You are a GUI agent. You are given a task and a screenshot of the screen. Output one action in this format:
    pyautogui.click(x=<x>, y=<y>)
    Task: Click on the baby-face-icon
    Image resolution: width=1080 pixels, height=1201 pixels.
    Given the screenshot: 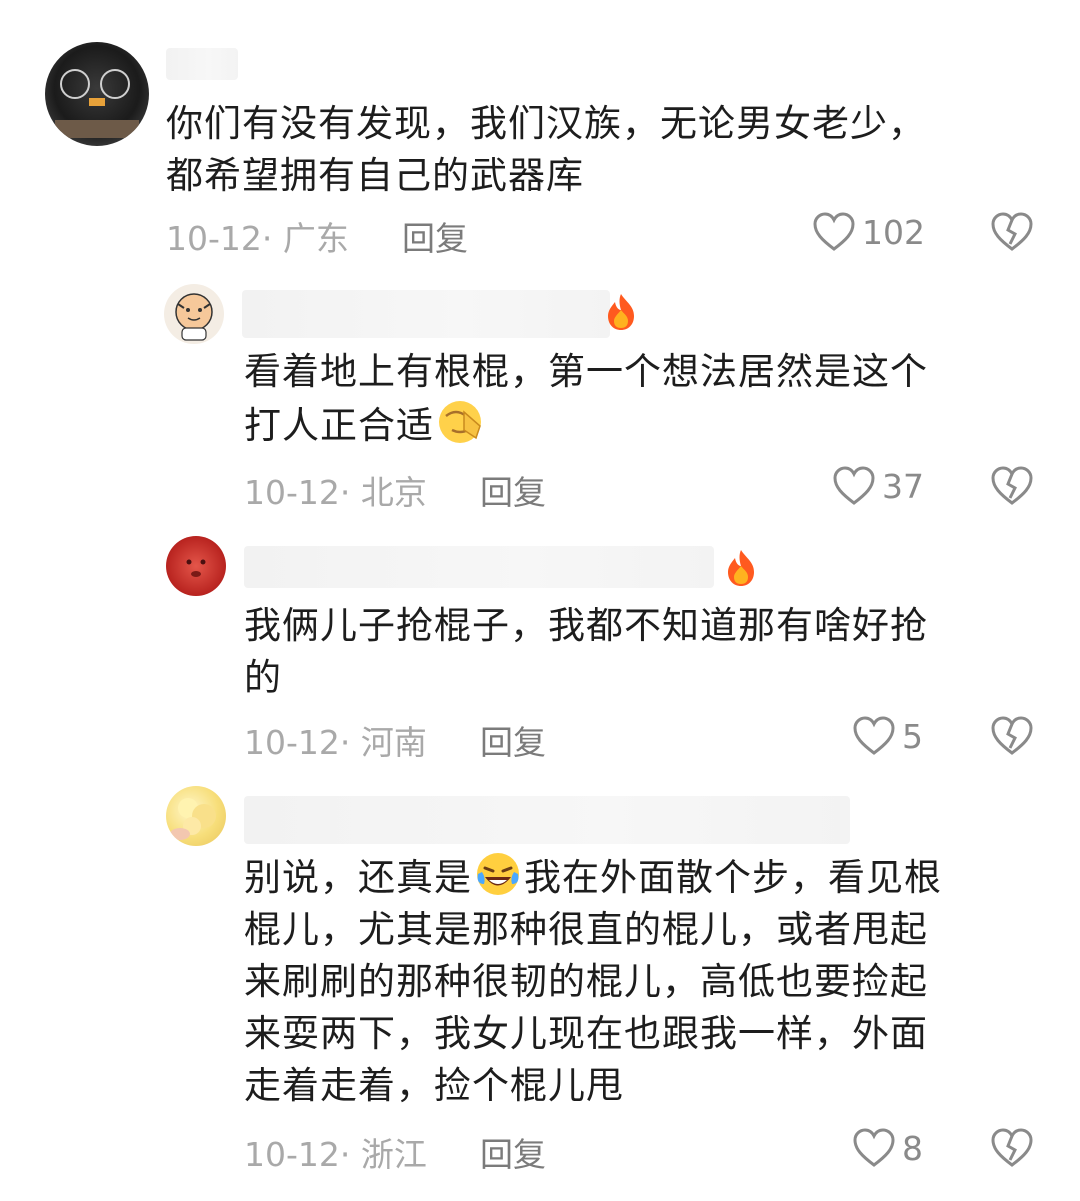 What is the action you would take?
    pyautogui.click(x=196, y=568)
    